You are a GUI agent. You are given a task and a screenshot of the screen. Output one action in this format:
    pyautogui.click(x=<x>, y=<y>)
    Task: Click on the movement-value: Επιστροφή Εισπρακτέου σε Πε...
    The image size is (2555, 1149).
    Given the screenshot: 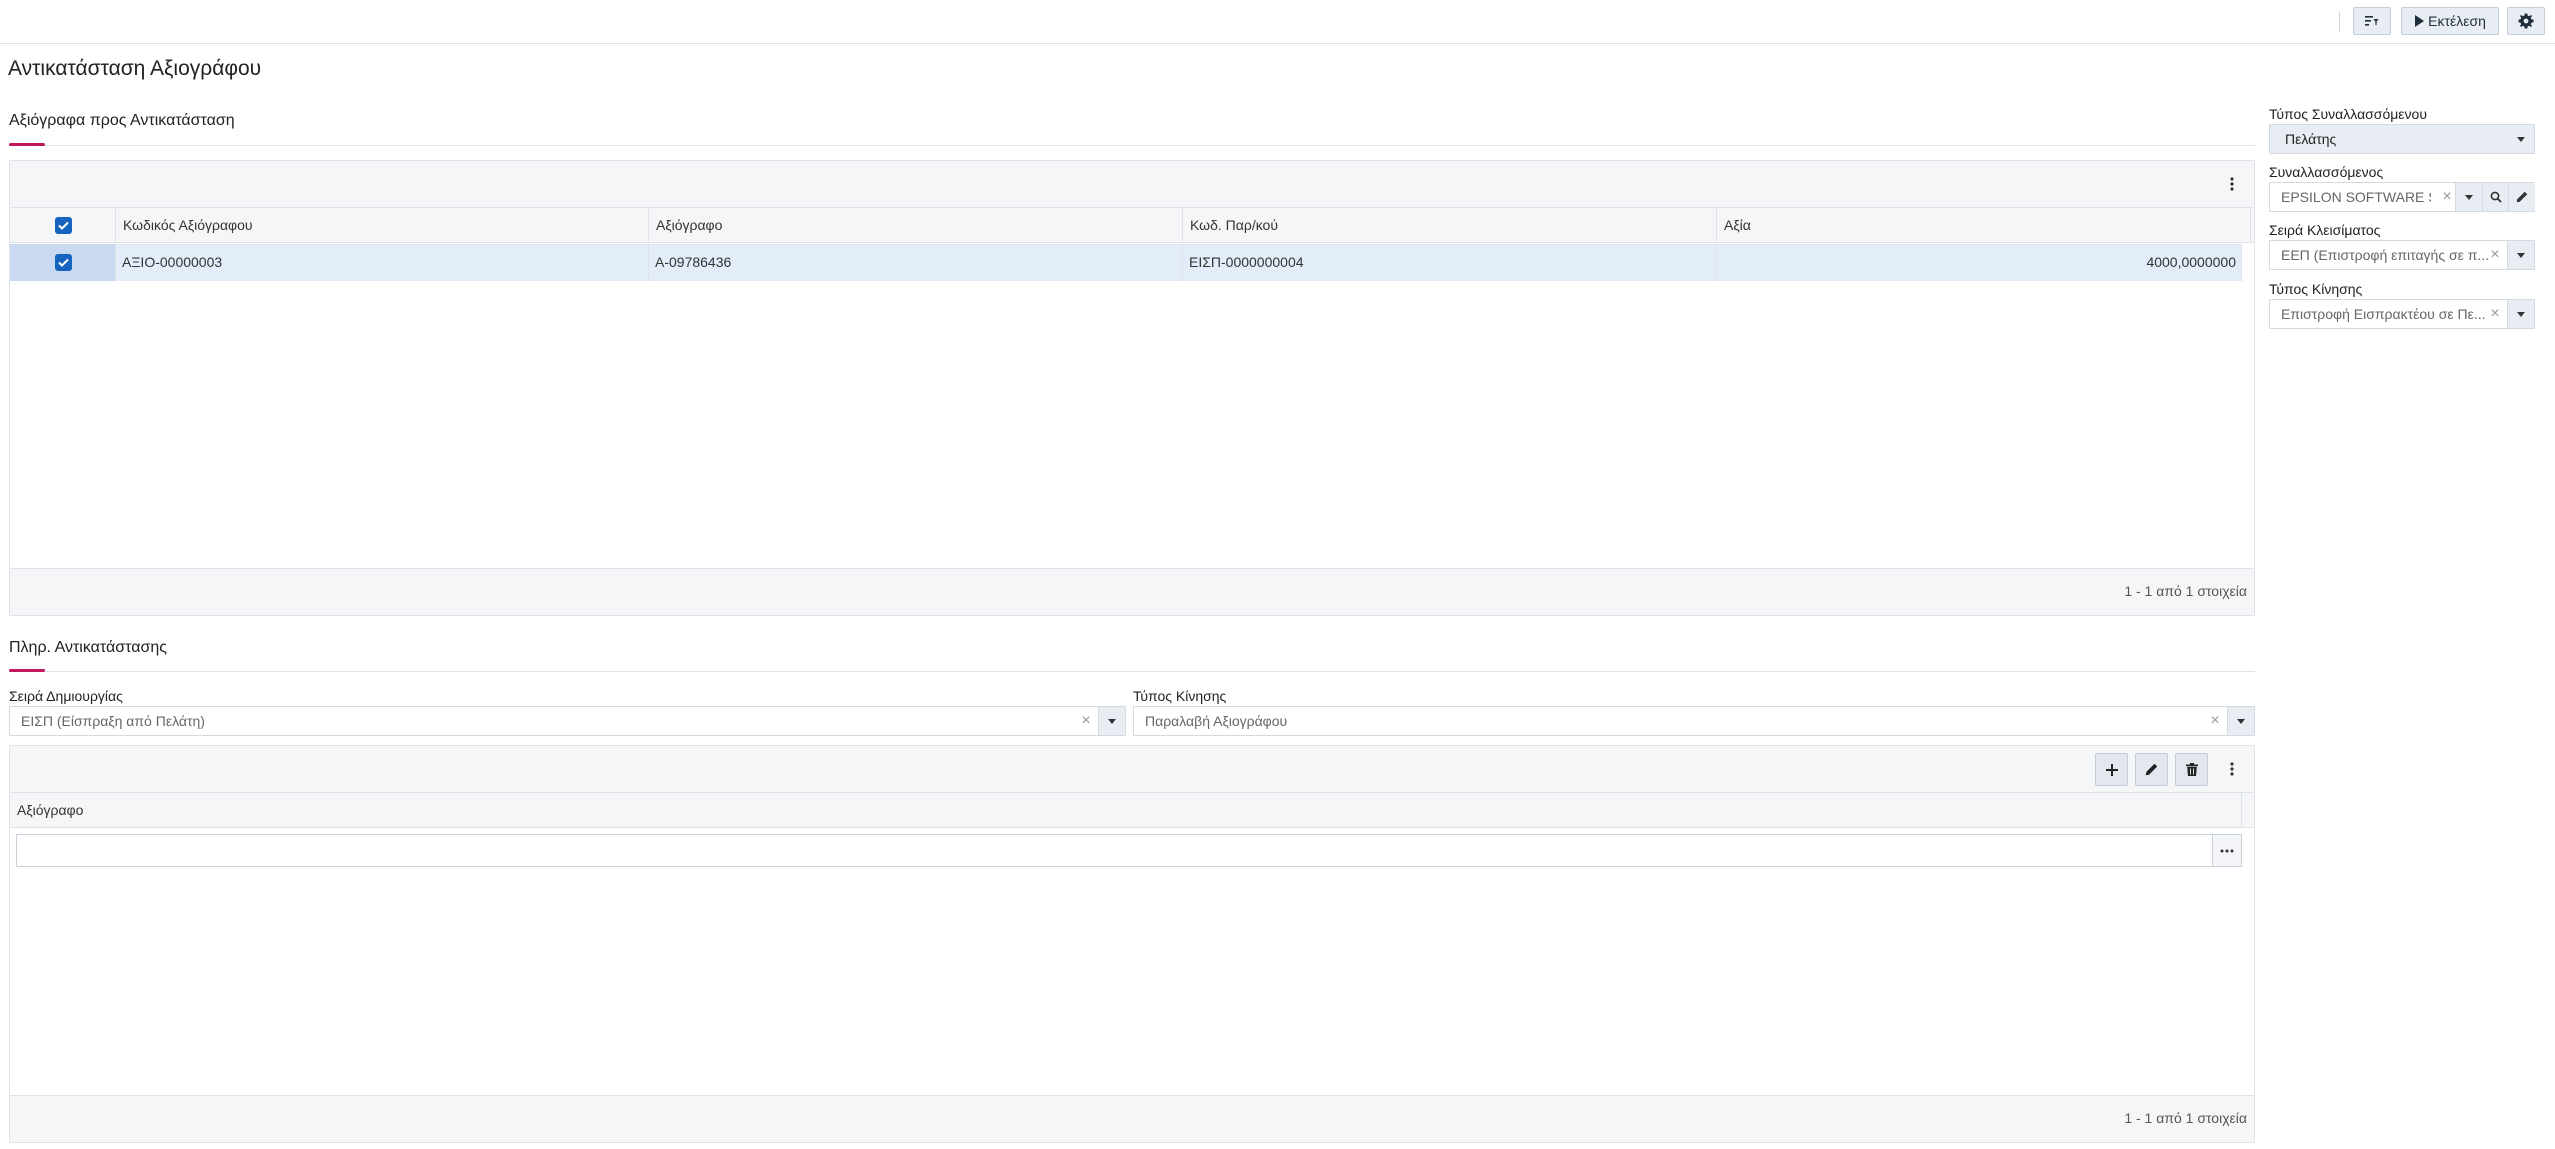 What is the action you would take?
    pyautogui.click(x=2383, y=314)
    